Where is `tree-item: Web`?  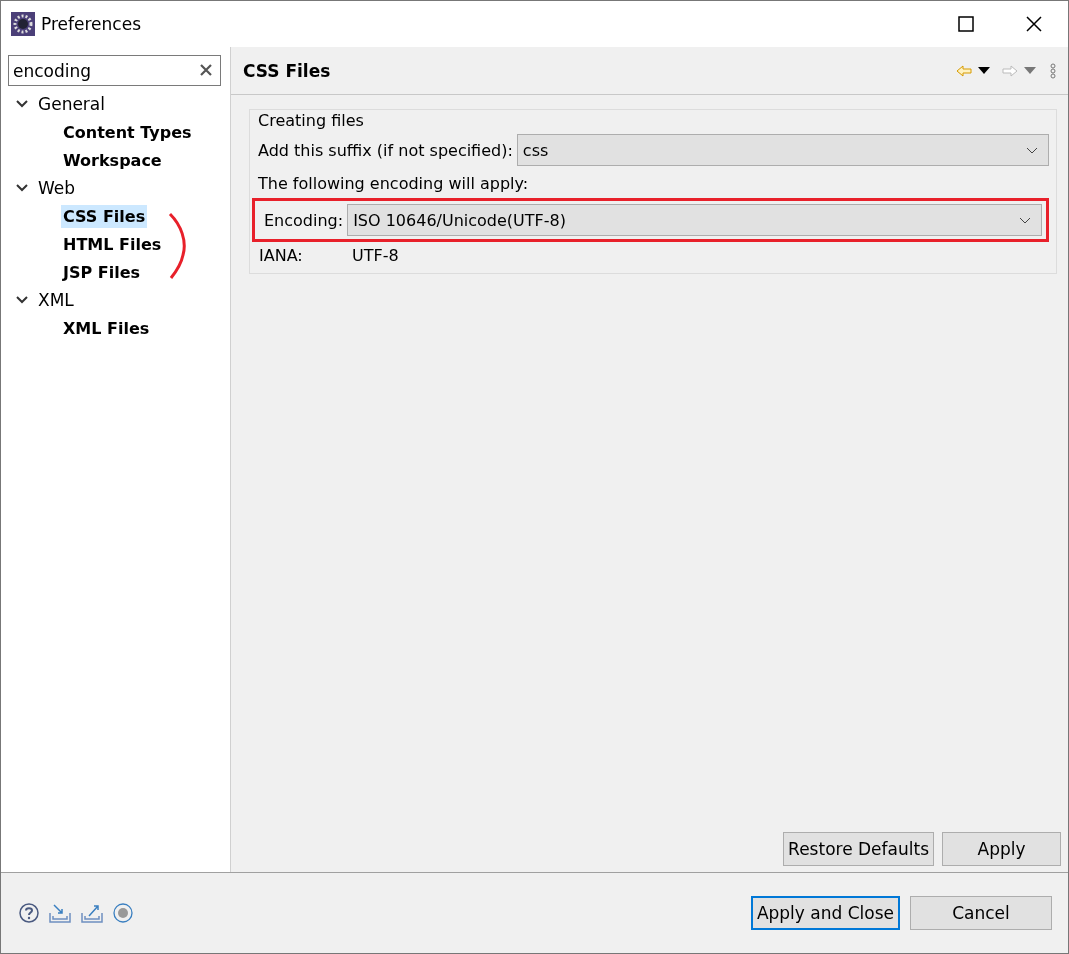
tree-item: Web is located at coordinates (57, 188).